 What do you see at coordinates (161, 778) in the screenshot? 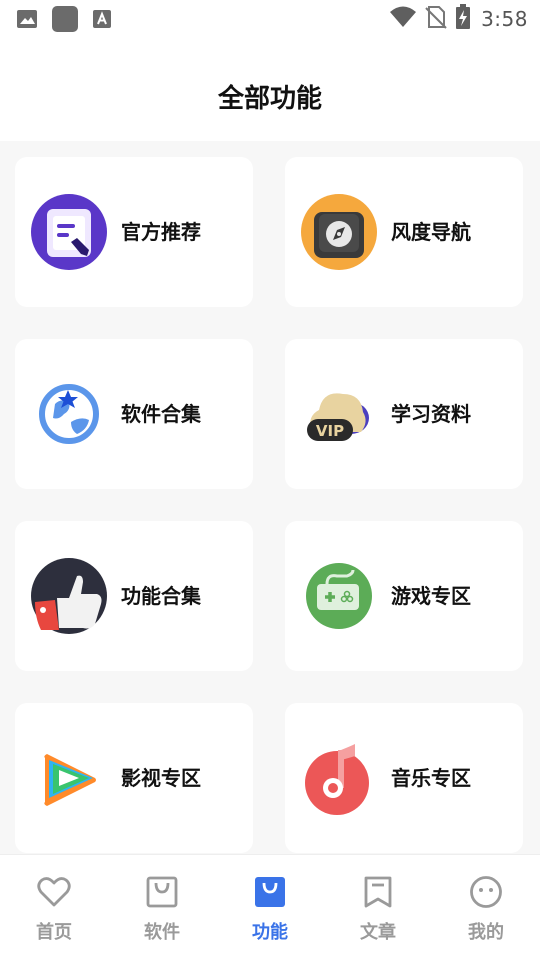
I see `feature-label: 影视专区` at bounding box center [161, 778].